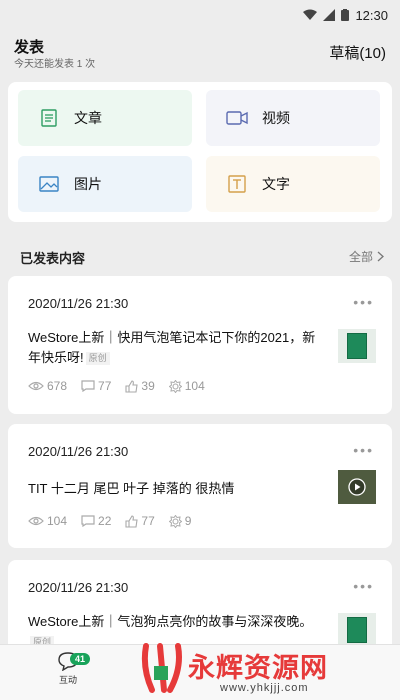 The height and width of the screenshot is (700, 400). Describe the element at coordinates (237, 184) in the screenshot. I see `text-icon` at that location.